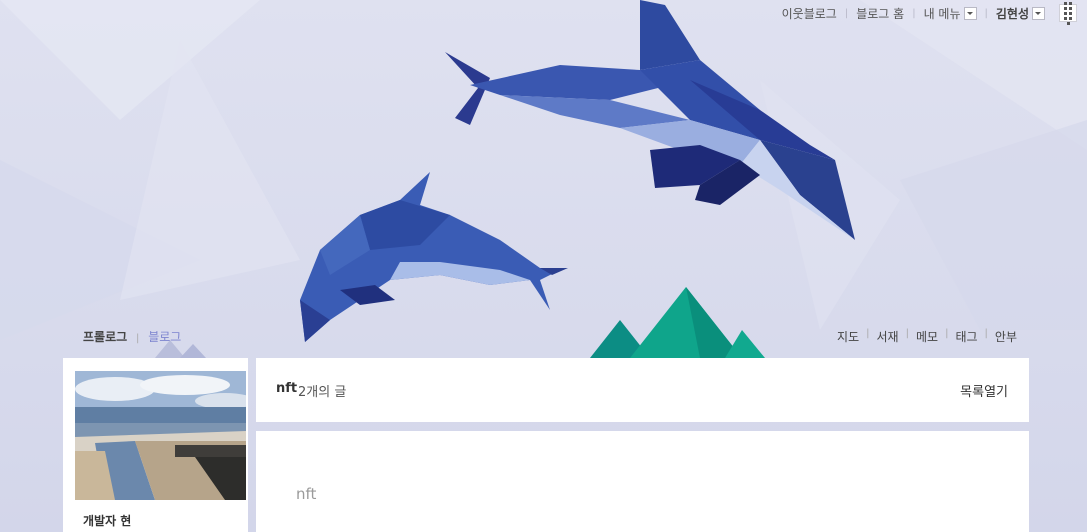 This screenshot has height=532, width=1087. Describe the element at coordinates (1068, 13) in the screenshot. I see `app-grid-icon` at that location.